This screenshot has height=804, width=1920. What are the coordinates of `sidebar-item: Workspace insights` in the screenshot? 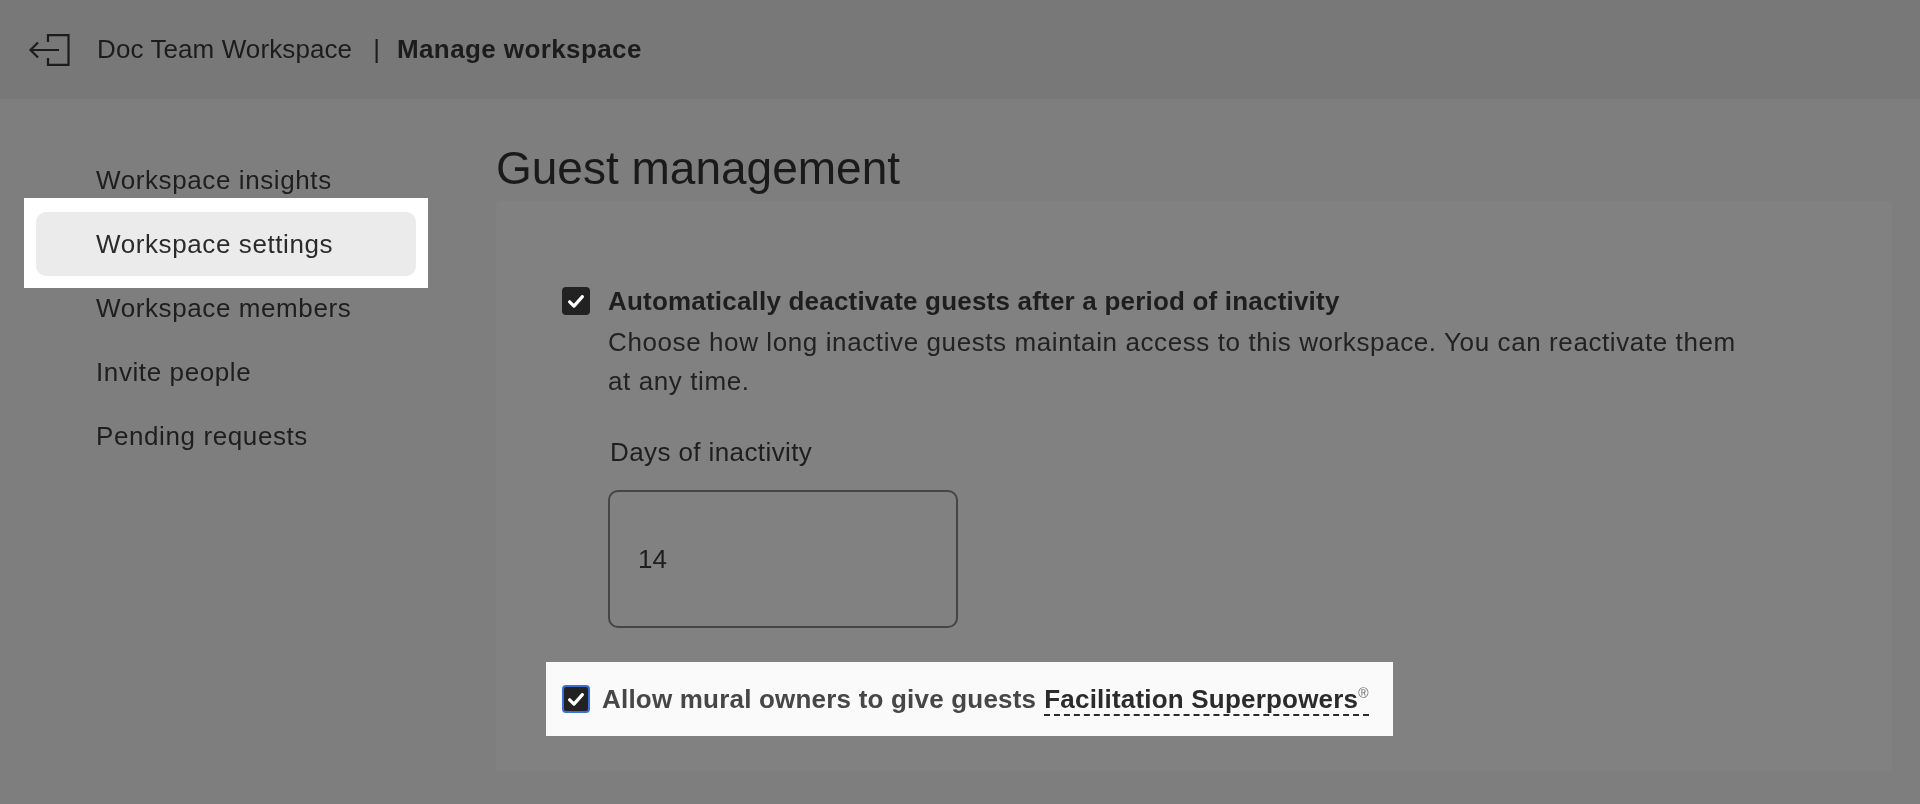 It's located at (226, 180).